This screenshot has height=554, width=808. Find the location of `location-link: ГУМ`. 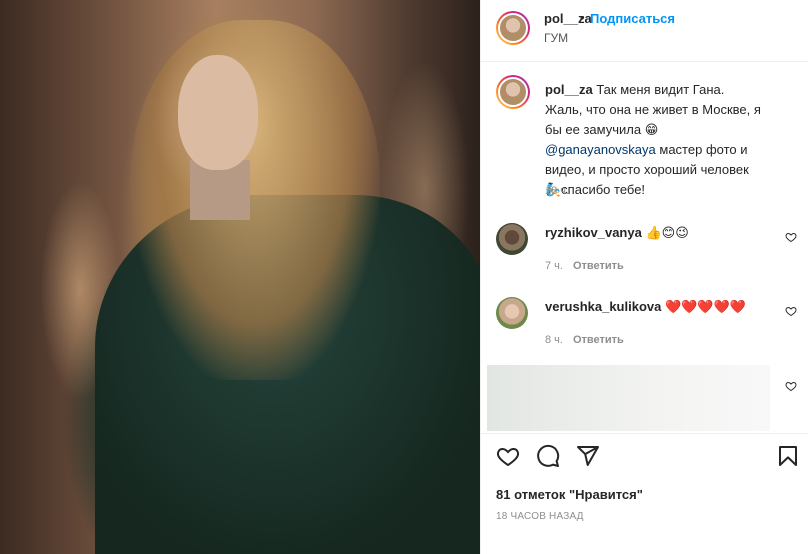

location-link: ГУМ is located at coordinates (556, 38).